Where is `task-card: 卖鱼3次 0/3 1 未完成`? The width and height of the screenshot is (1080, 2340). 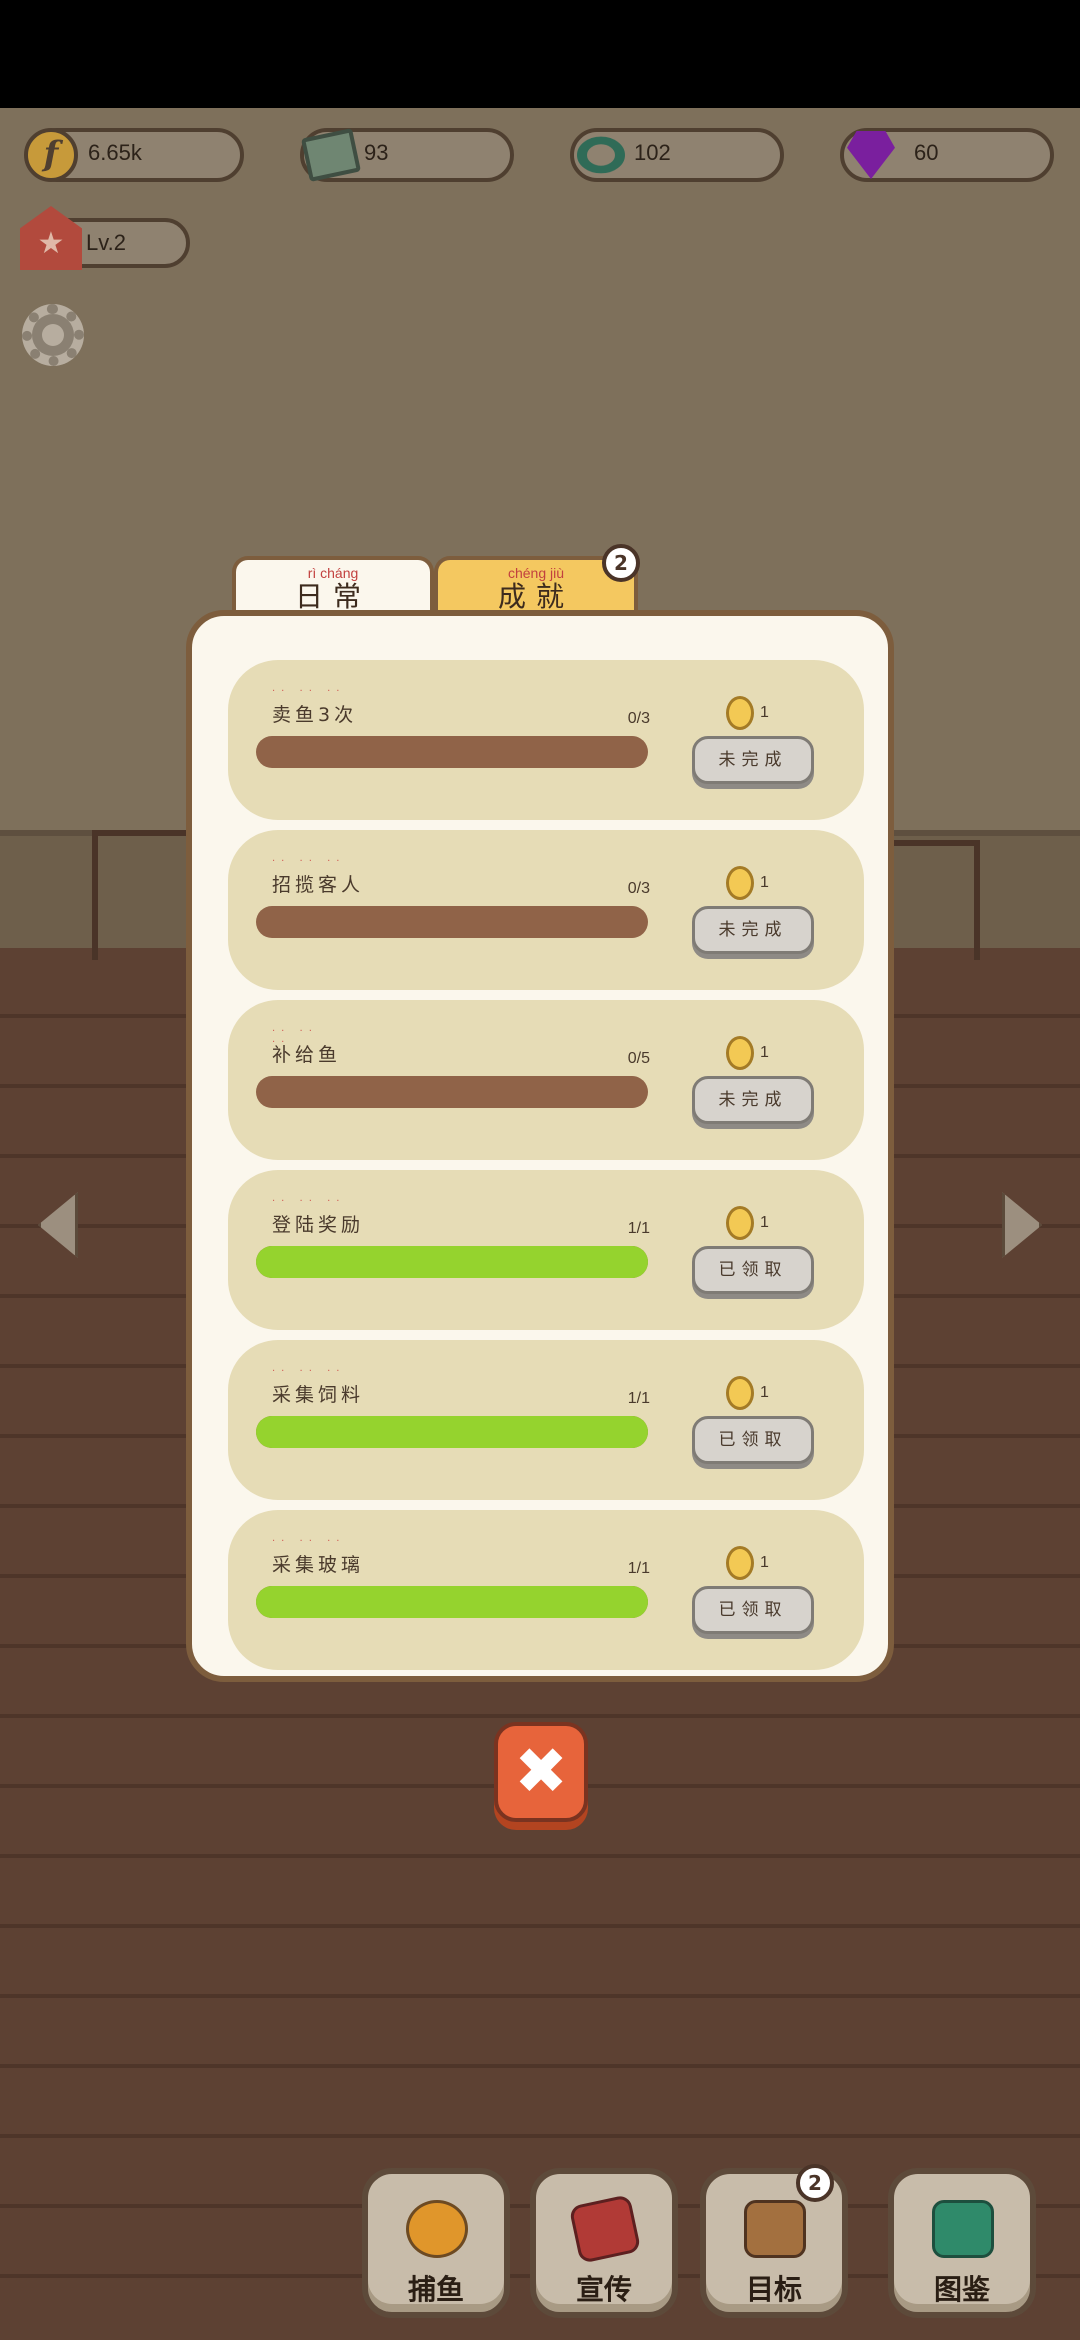 task-card: 卖鱼3次 0/3 1 未完成 is located at coordinates (546, 740).